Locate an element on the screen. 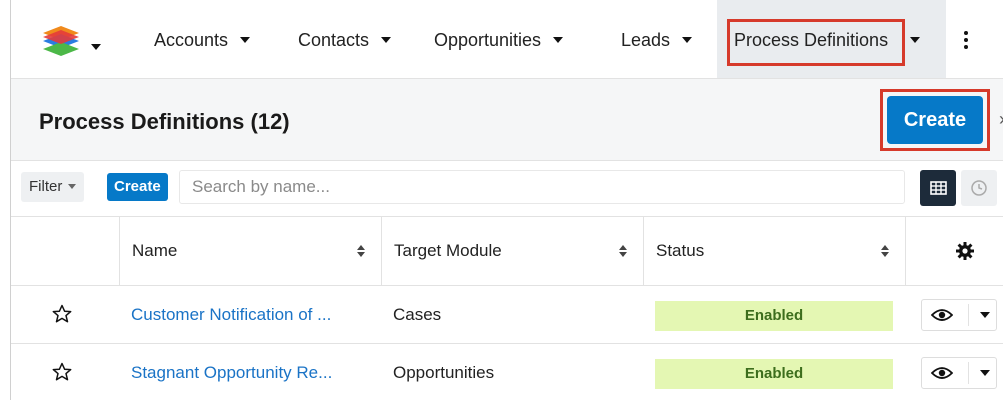 This screenshot has height=400, width=1003. th-actions is located at coordinates (954, 251).